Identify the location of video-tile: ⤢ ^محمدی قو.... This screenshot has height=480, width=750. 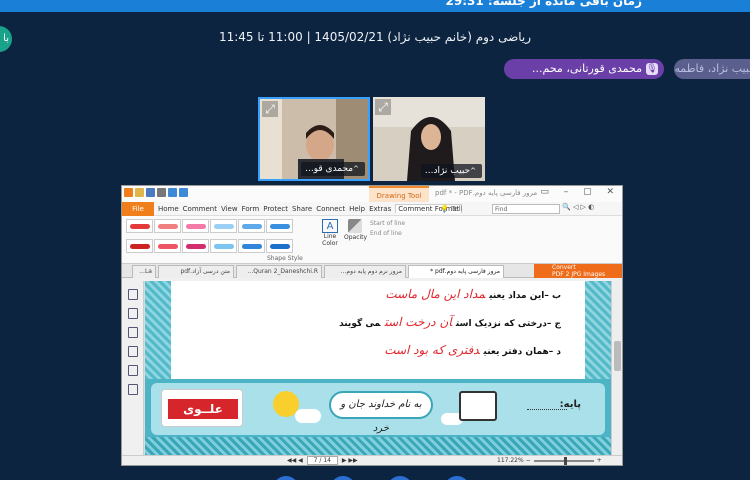
(314, 139).